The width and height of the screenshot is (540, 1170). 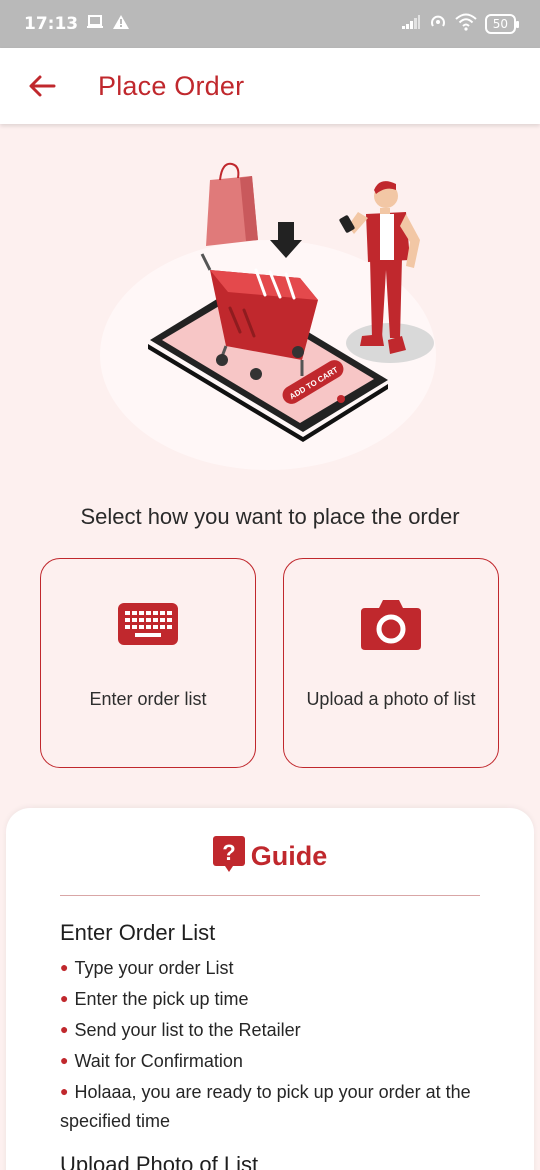 I want to click on warning-icon, so click(x=121, y=24).